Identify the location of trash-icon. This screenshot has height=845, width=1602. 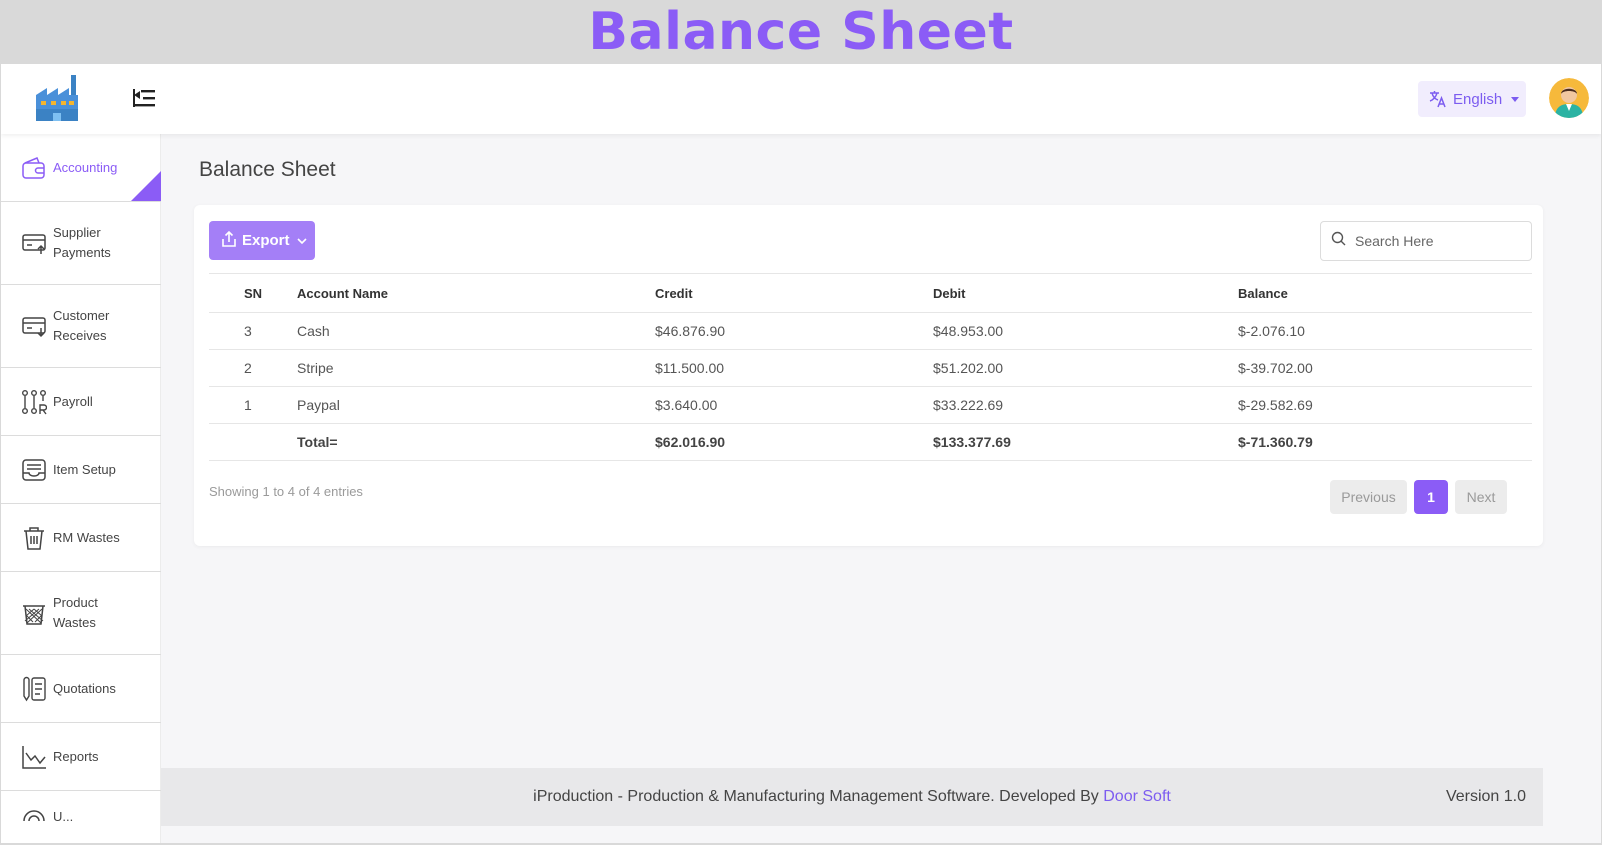
(34, 538).